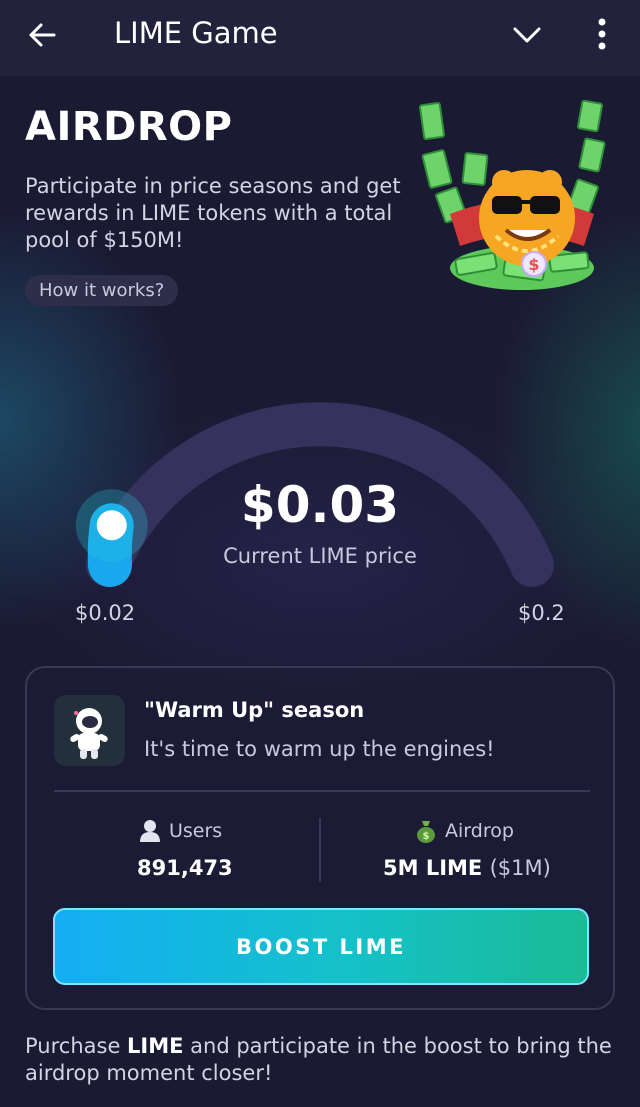 Image resolution: width=640 pixels, height=1107 pixels. I want to click on how-it-works-button: How it works?, so click(102, 290).